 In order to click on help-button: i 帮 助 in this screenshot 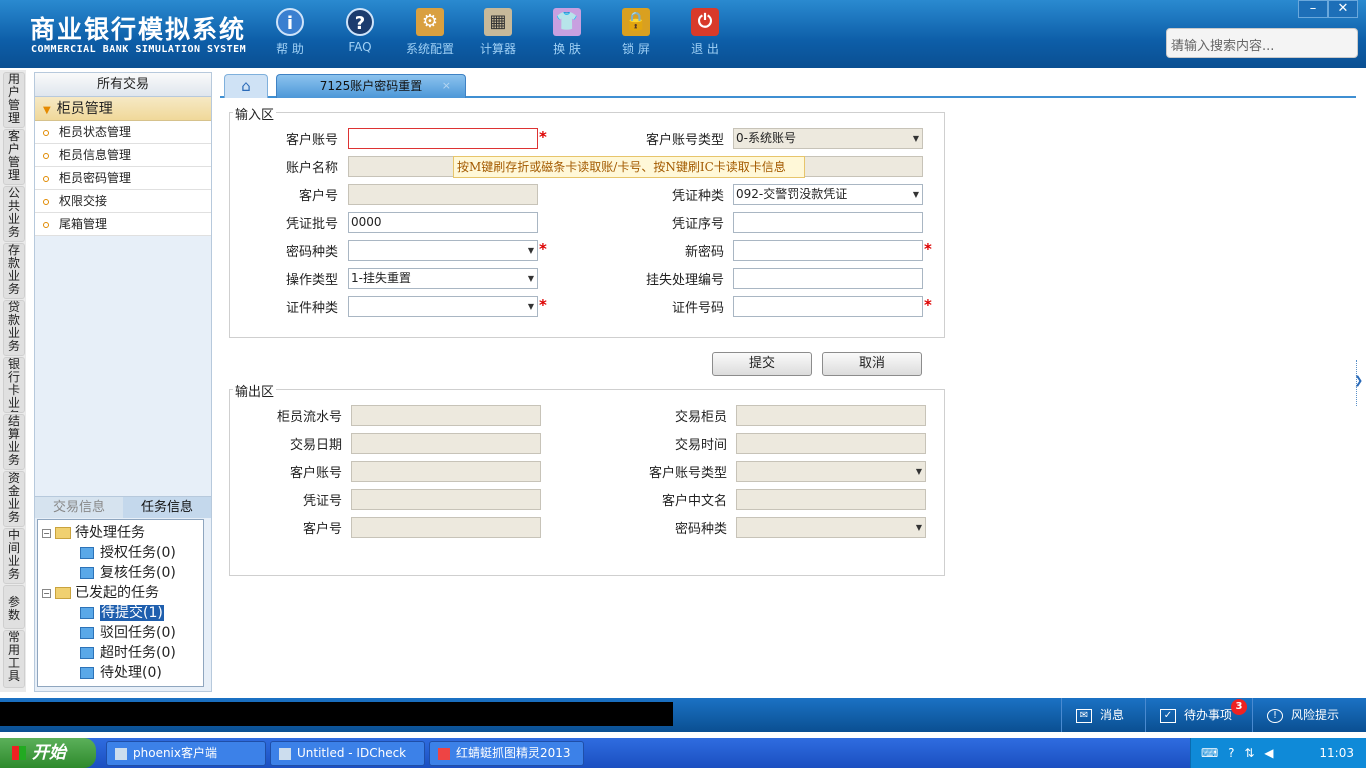, I will do `click(290, 32)`.